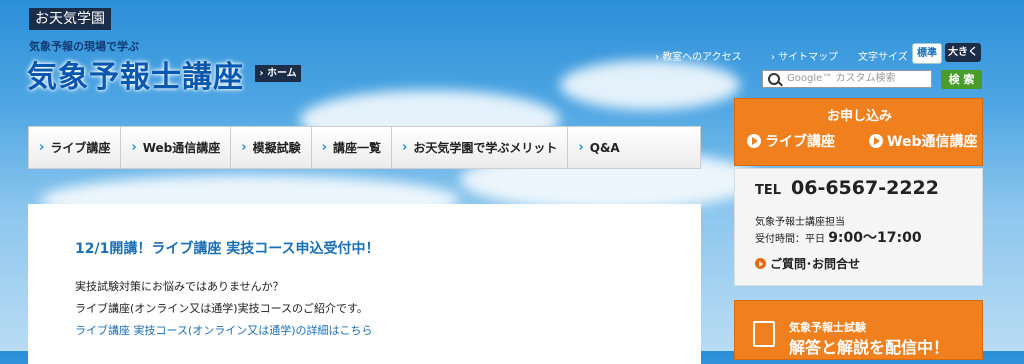  What do you see at coordinates (768, 190) in the screenshot?
I see `tel-label: TEL` at bounding box center [768, 190].